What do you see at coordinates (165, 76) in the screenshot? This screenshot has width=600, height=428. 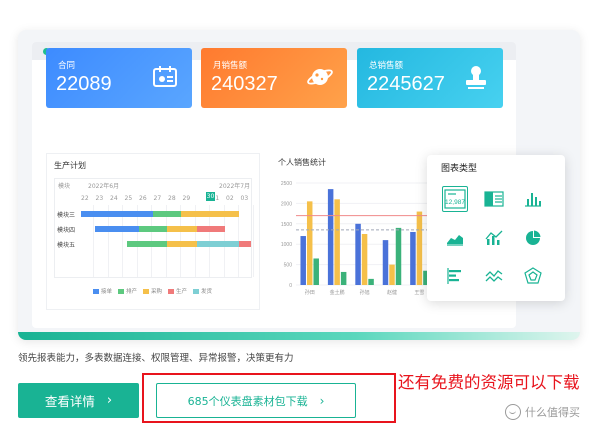 I see `calendar-card-icon` at bounding box center [165, 76].